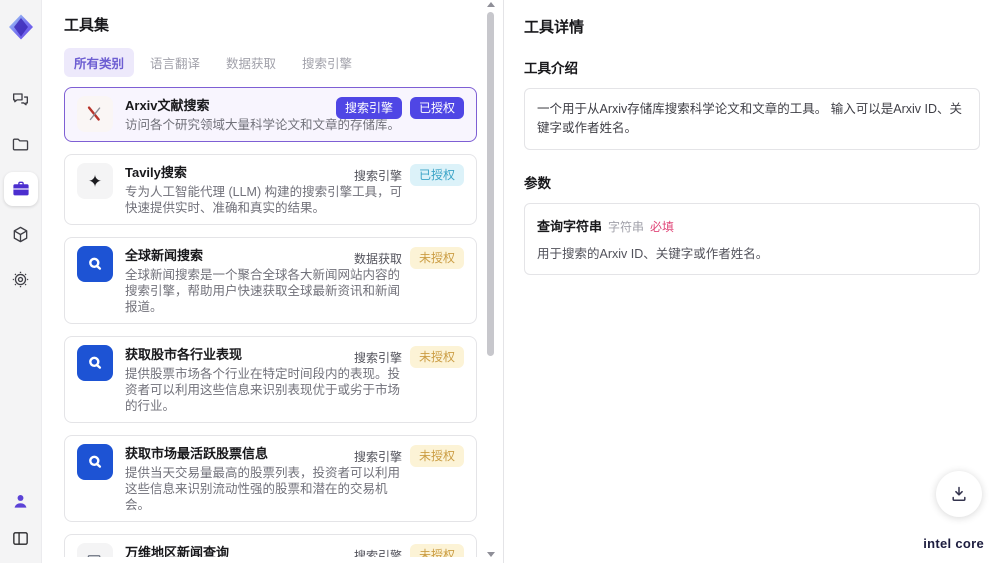 This screenshot has width=1000, height=563. Describe the element at coordinates (87, 25) in the screenshot. I see `page-title: 工具集` at that location.